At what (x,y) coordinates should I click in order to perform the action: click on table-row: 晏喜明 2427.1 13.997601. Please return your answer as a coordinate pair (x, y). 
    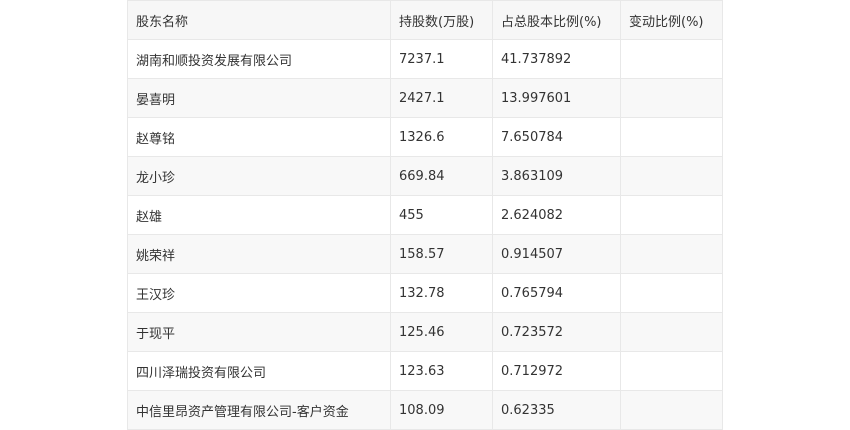
    Looking at the image, I should click on (425, 98).